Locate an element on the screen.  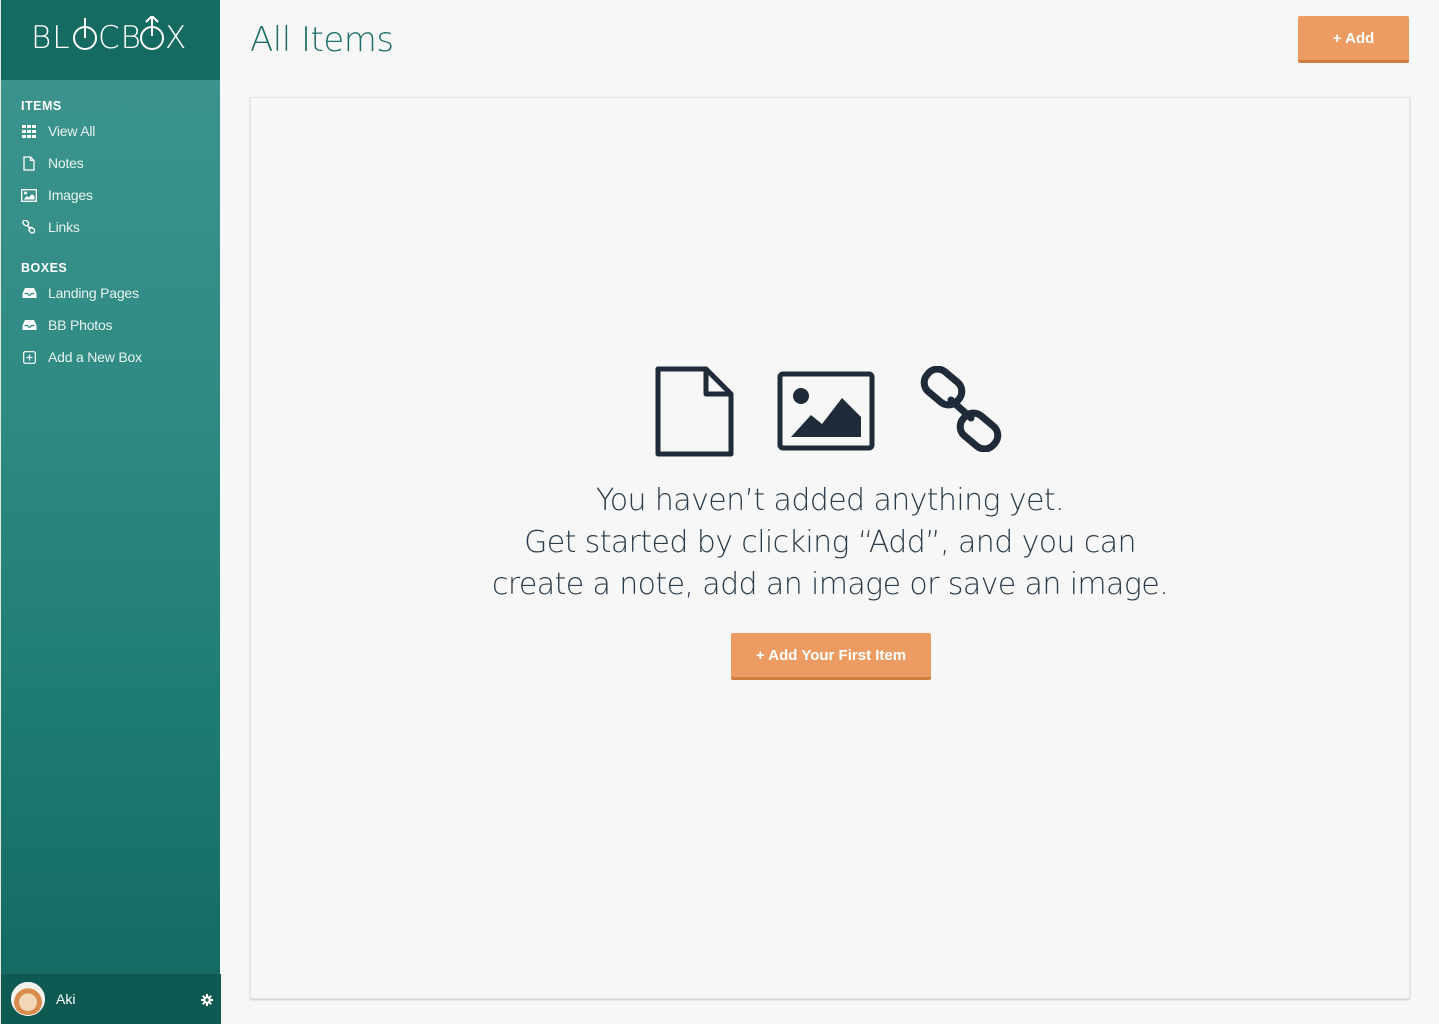
add-first-item-button: + Add Your First Item is located at coordinates (831, 656).